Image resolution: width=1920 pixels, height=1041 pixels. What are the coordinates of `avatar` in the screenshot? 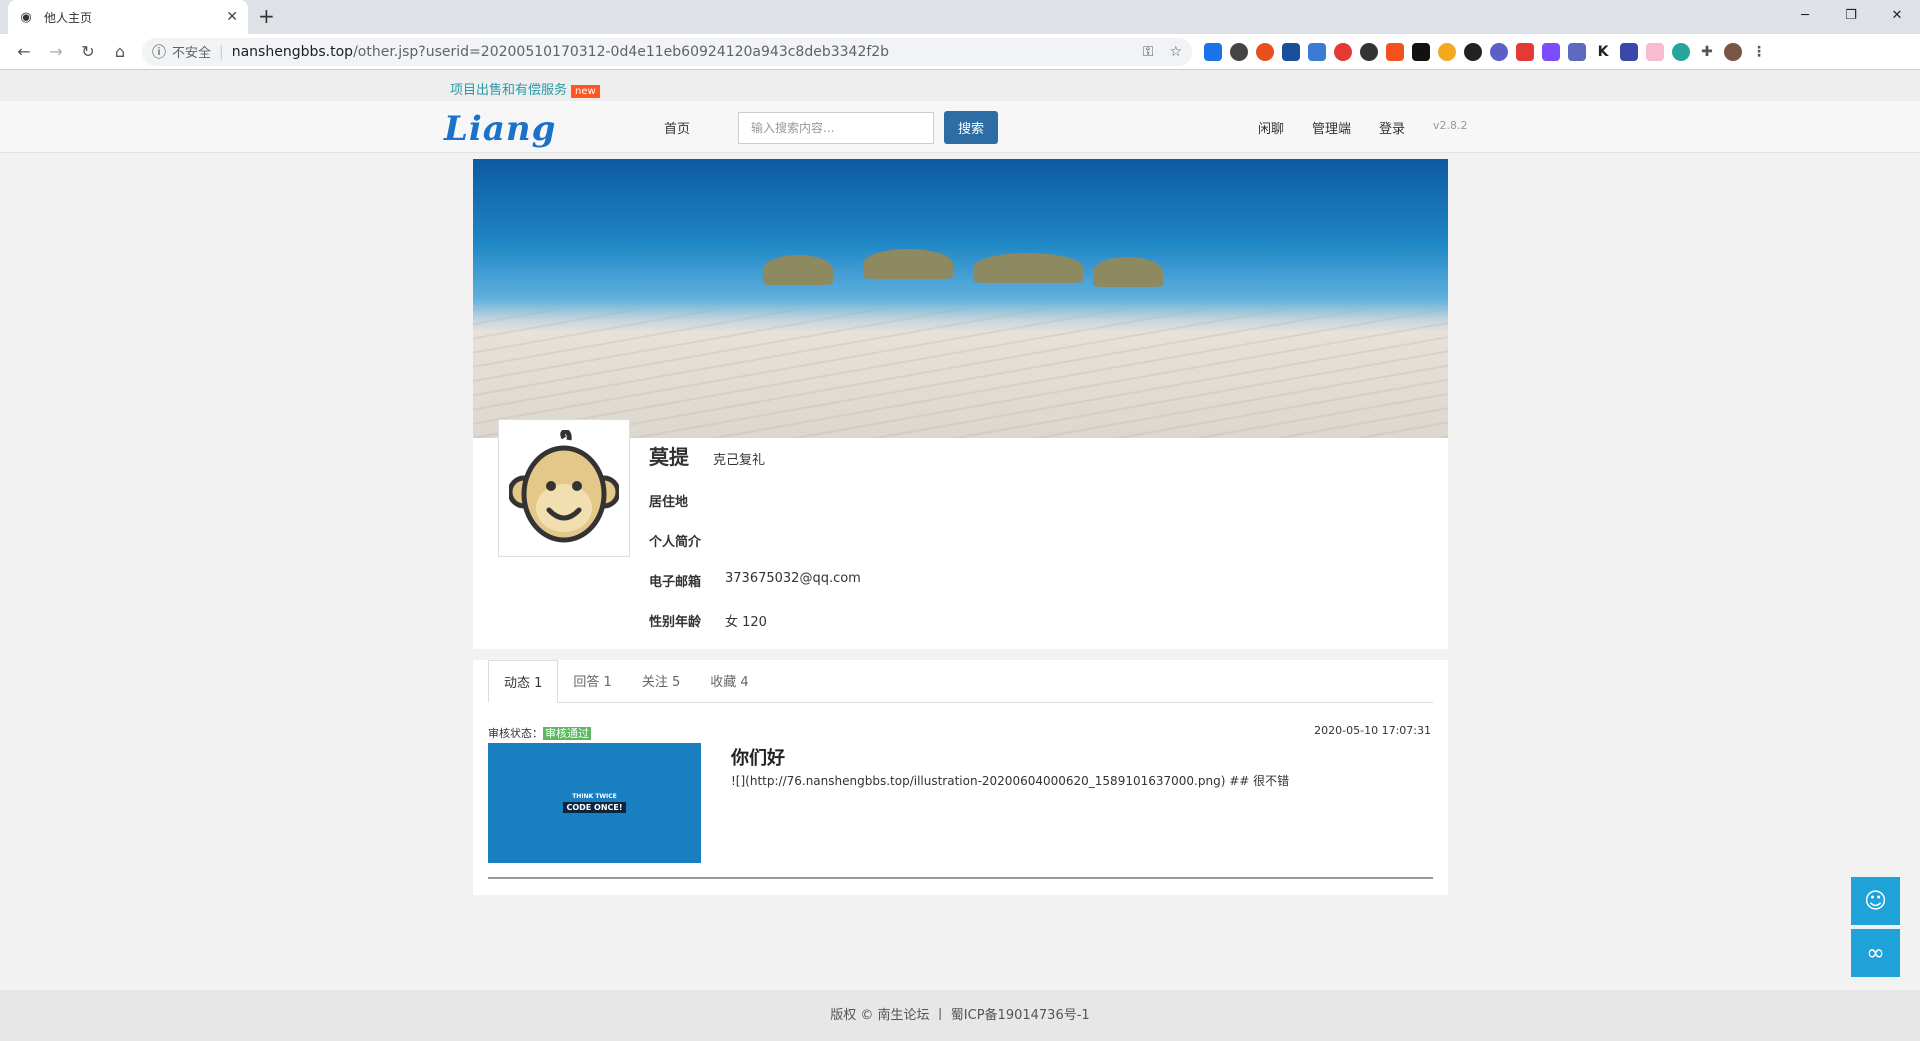 It's located at (564, 488).